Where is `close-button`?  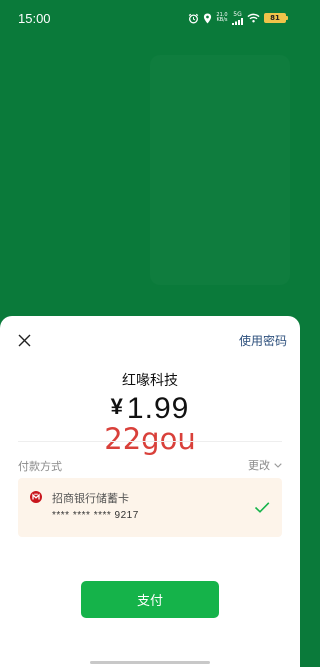 close-button is located at coordinates (24, 340).